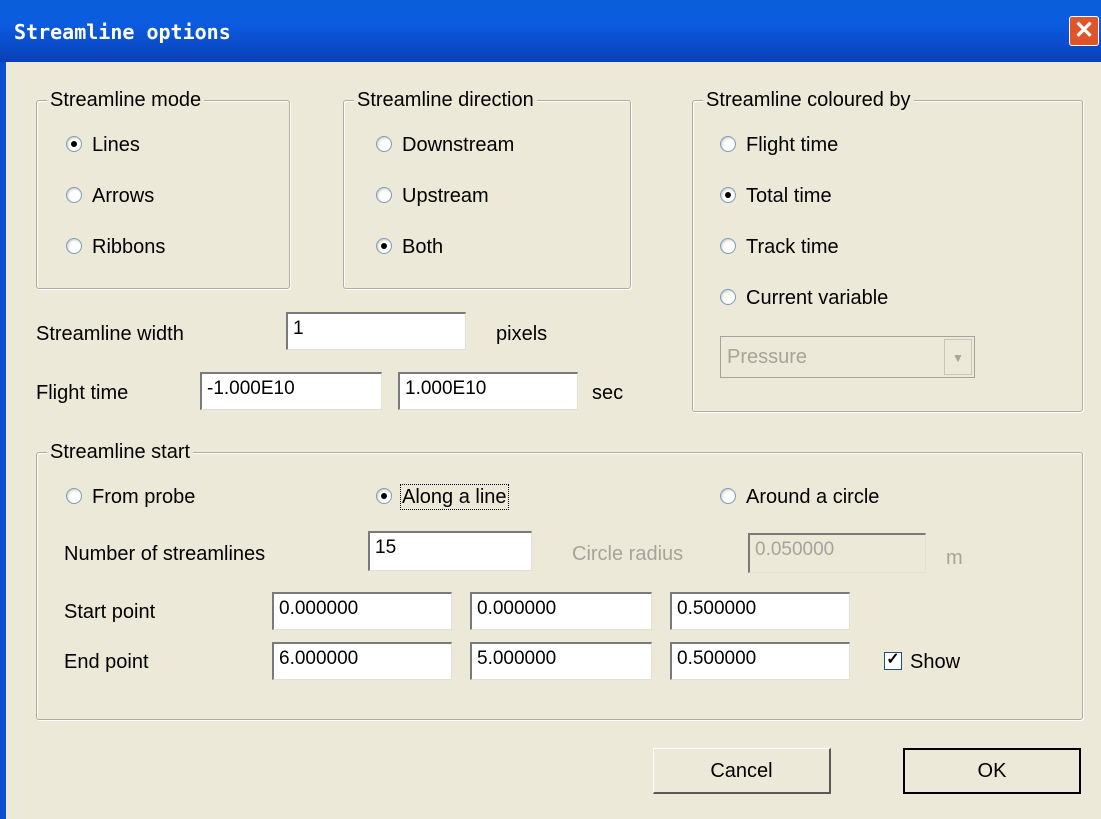 The image size is (1101, 819). What do you see at coordinates (3, 440) in the screenshot?
I see `window-border` at bounding box center [3, 440].